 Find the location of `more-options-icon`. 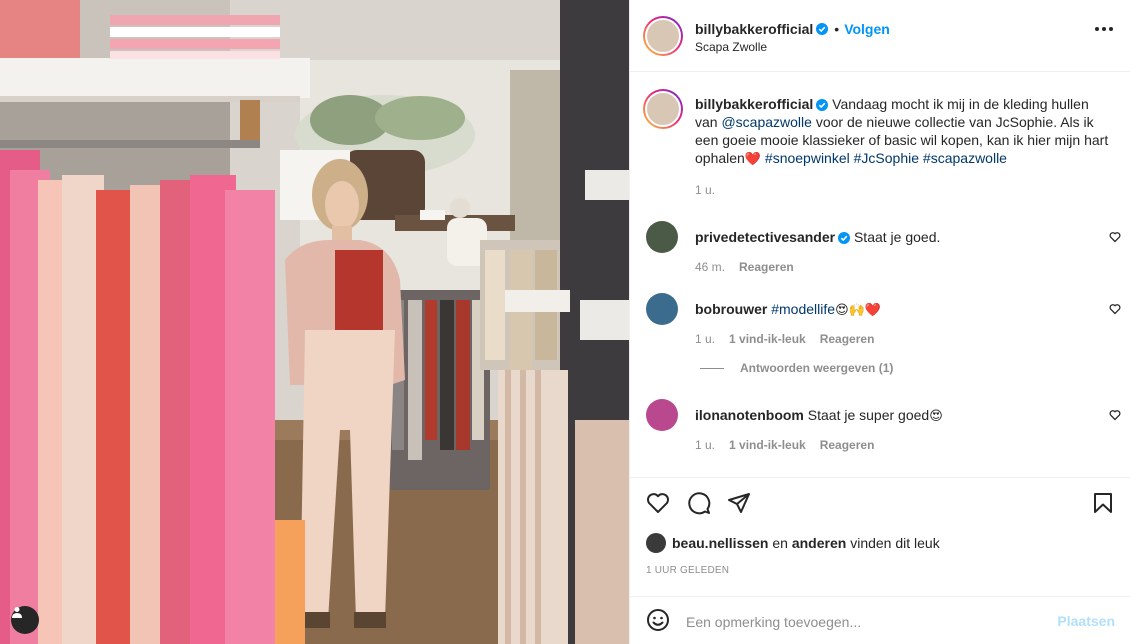

more-options-icon is located at coordinates (1104, 29).